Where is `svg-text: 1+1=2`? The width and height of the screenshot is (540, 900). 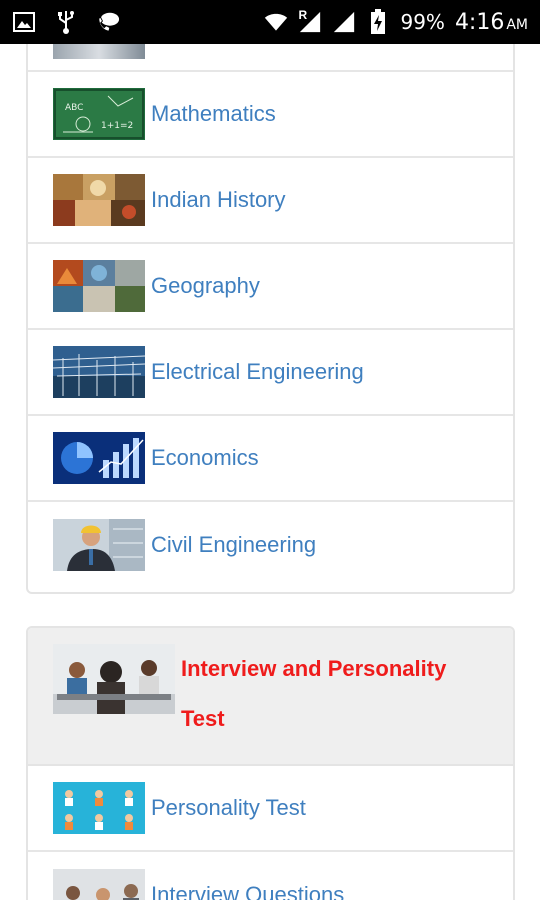
svg-text: 1+1=2 is located at coordinates (117, 126).